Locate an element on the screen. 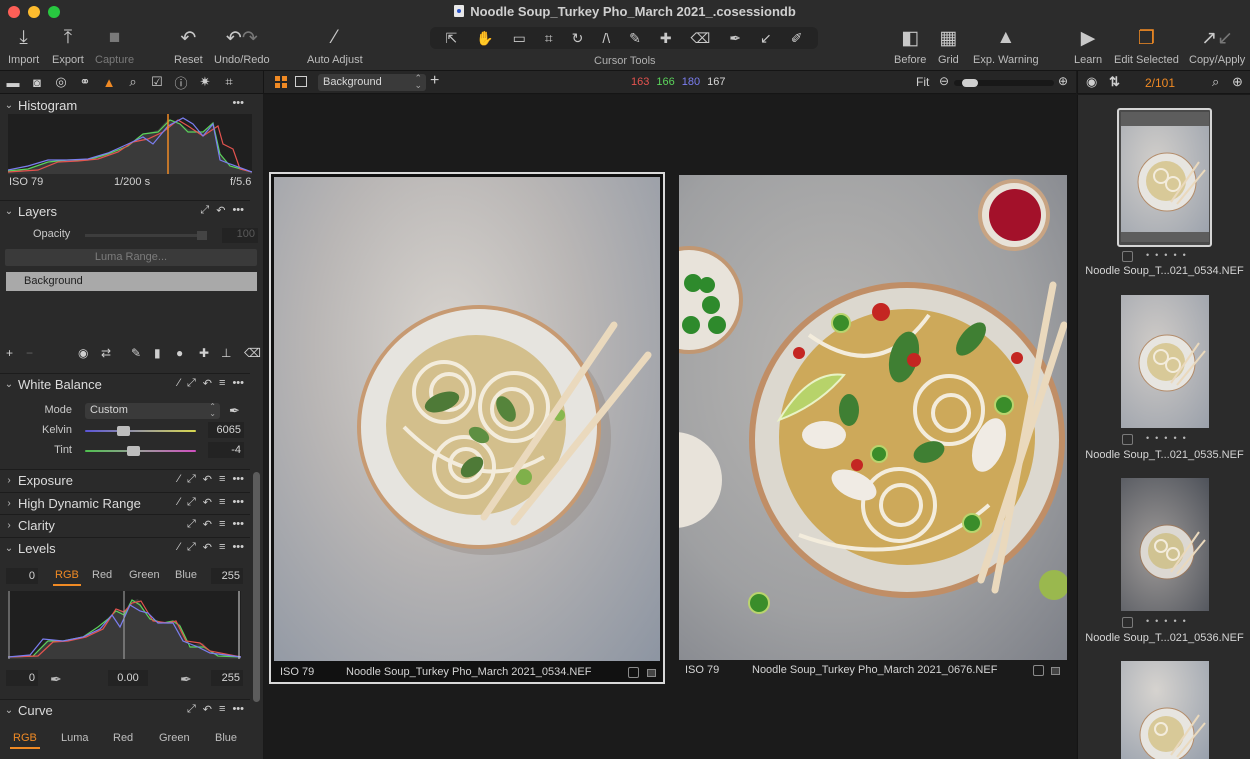 Image resolution: width=1250 pixels, height=759 pixels. zoom-slider-thumb is located at coordinates (970, 83).